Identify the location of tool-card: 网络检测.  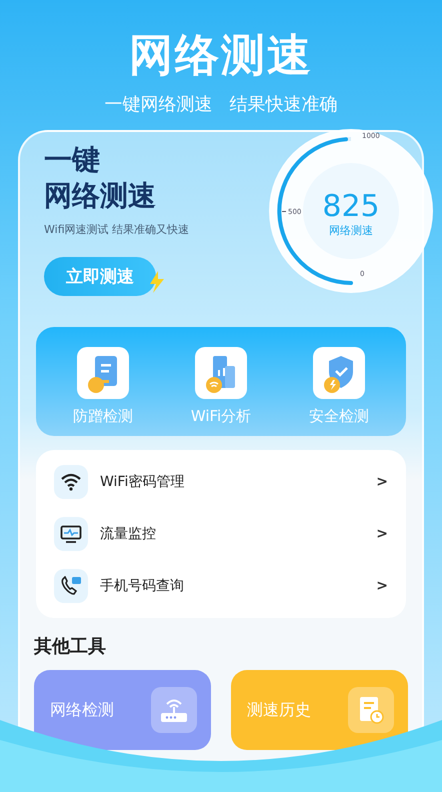
(122, 710).